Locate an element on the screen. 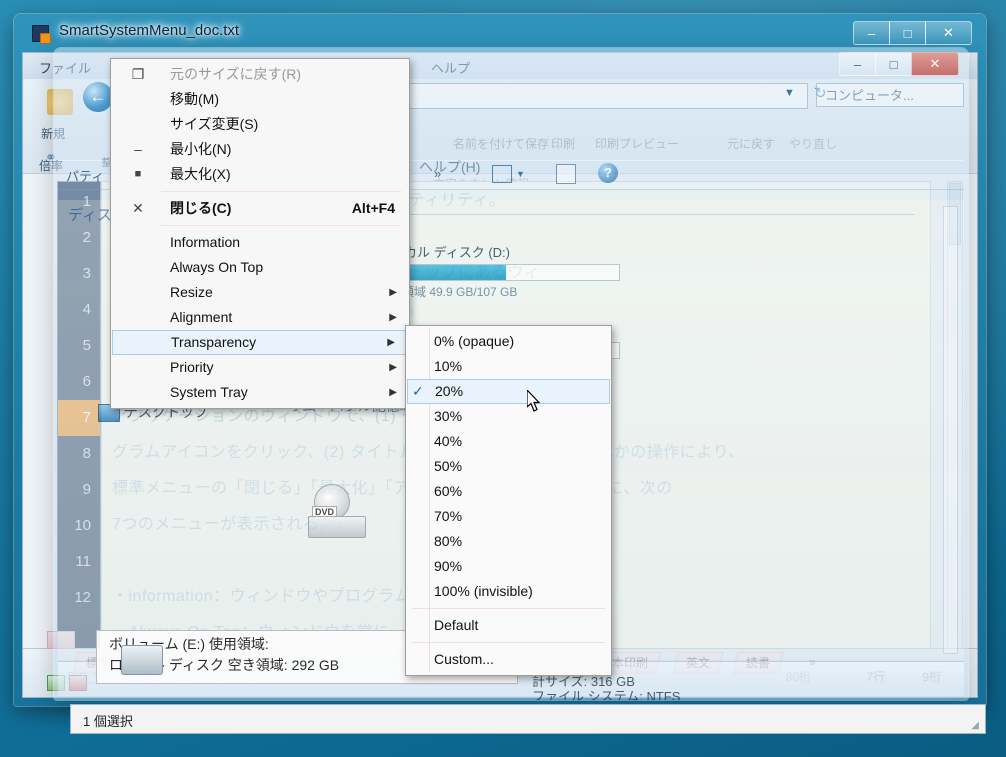  editor-window-buttons: – □ ✕ is located at coordinates (912, 33).